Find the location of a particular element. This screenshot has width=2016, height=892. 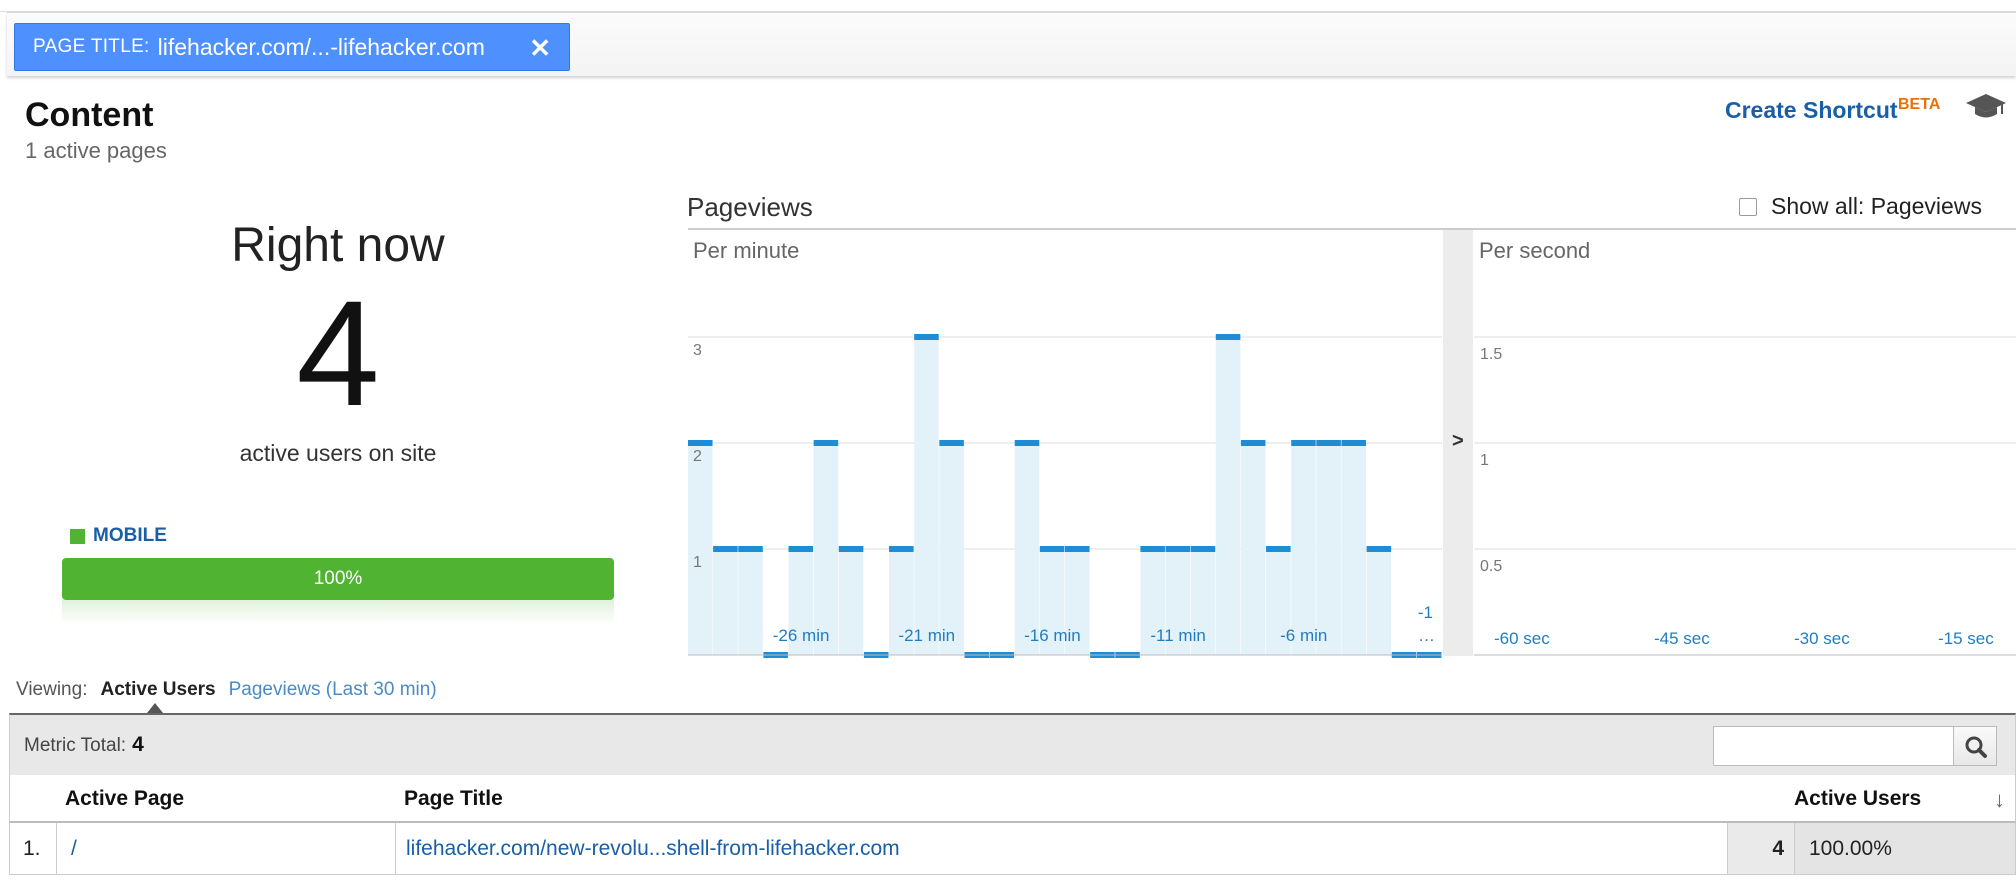

row-index: 1. is located at coordinates (33, 848).